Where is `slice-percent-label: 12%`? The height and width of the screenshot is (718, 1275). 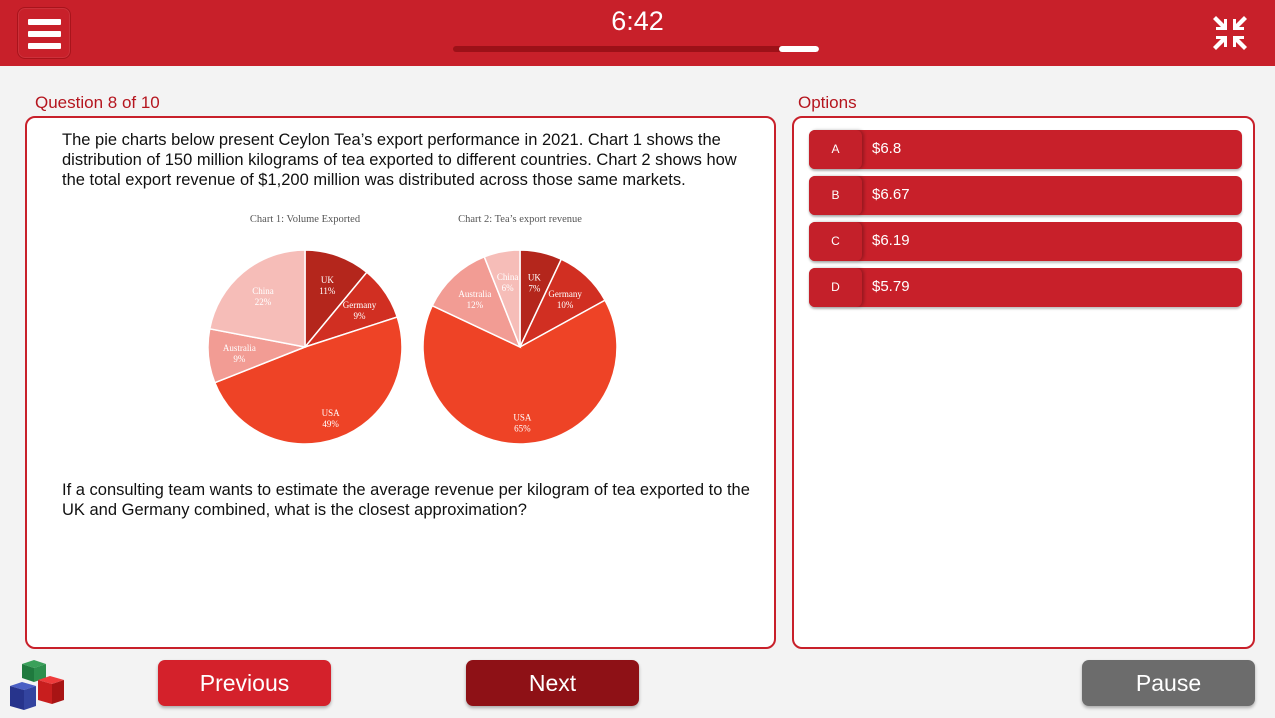 slice-percent-label: 12% is located at coordinates (475, 305).